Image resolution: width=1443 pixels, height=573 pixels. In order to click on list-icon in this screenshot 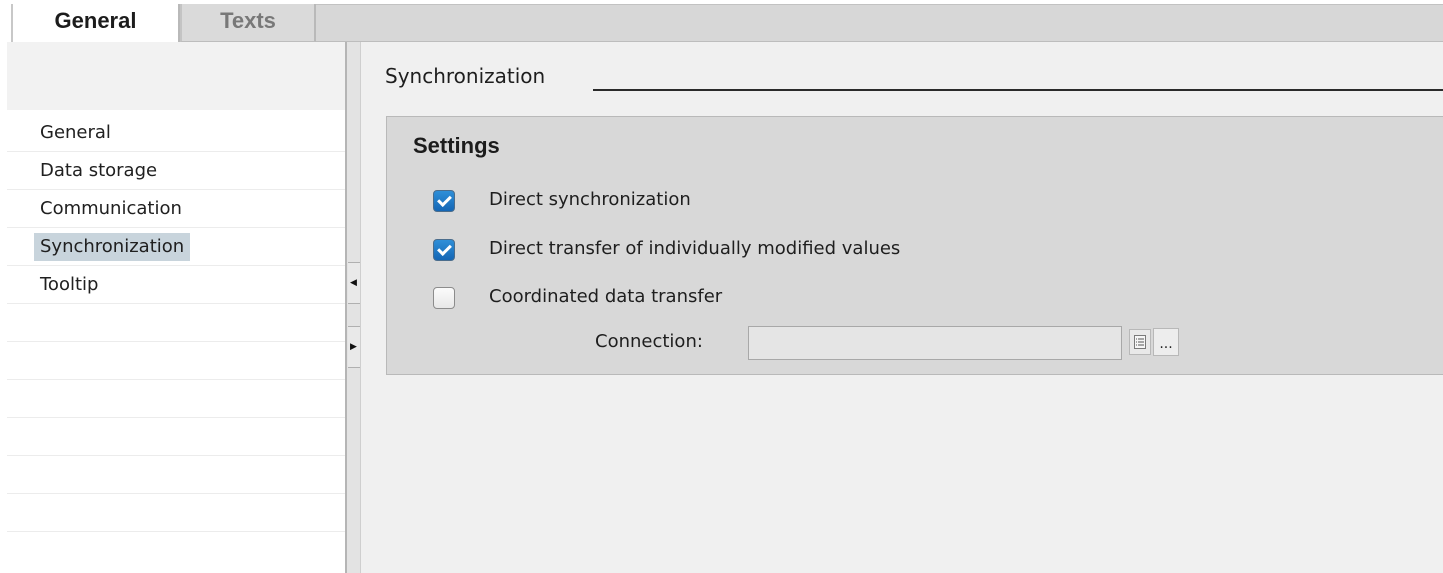, I will do `click(1140, 342)`.